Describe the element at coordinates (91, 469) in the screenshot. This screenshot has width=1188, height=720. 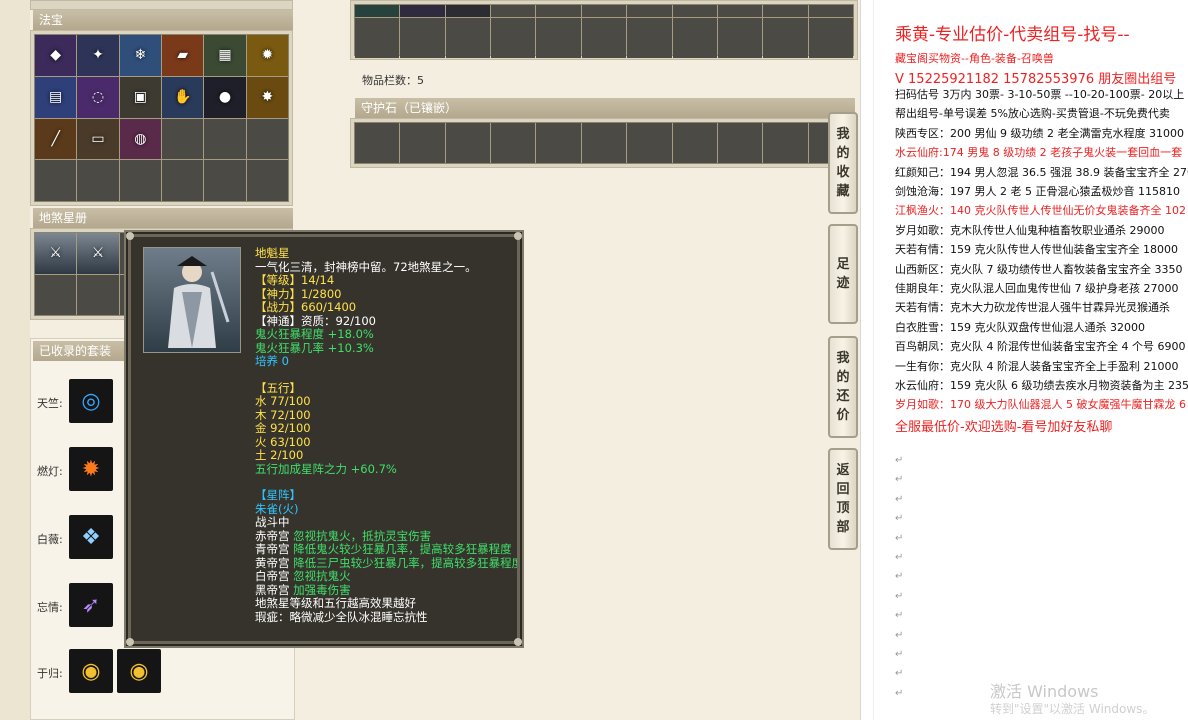
I see `fire-emblem-icon: ✹` at that location.